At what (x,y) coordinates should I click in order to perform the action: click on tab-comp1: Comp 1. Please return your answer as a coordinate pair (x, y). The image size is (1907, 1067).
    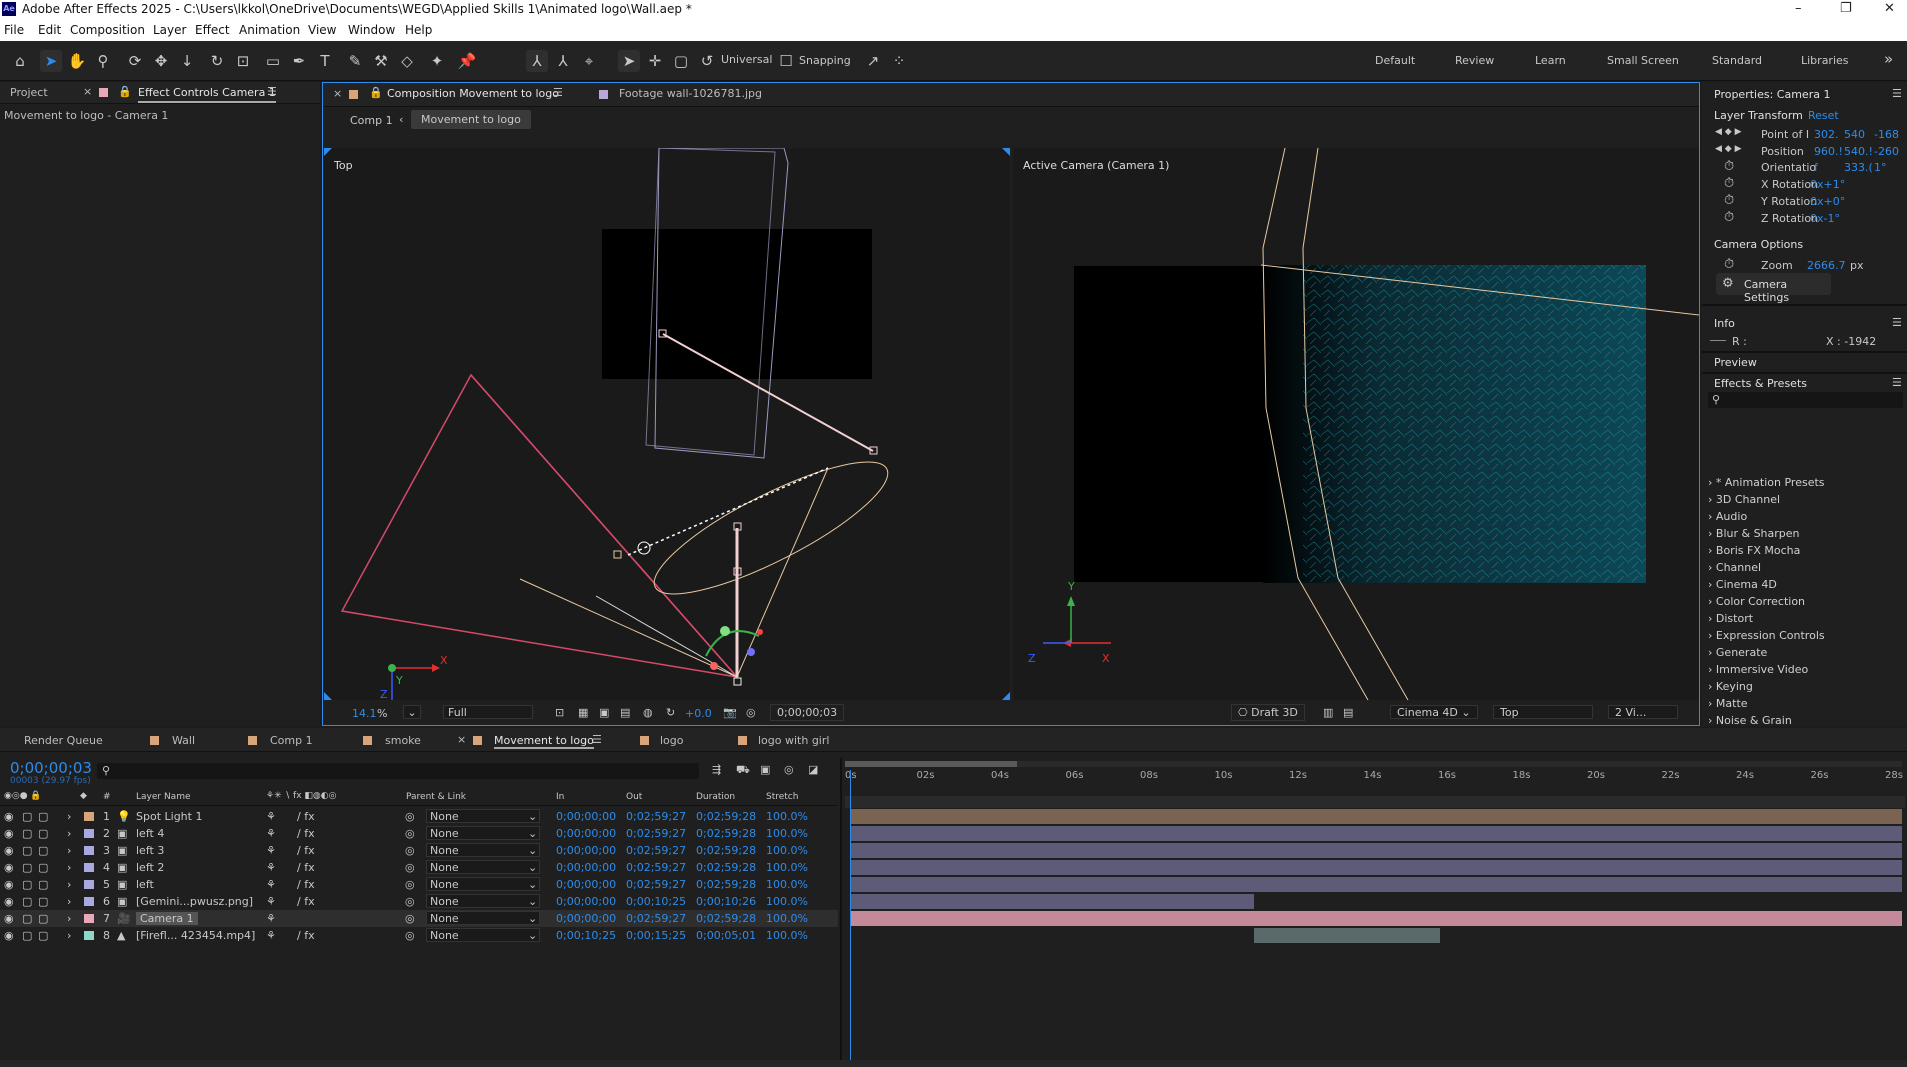
    Looking at the image, I should click on (291, 740).